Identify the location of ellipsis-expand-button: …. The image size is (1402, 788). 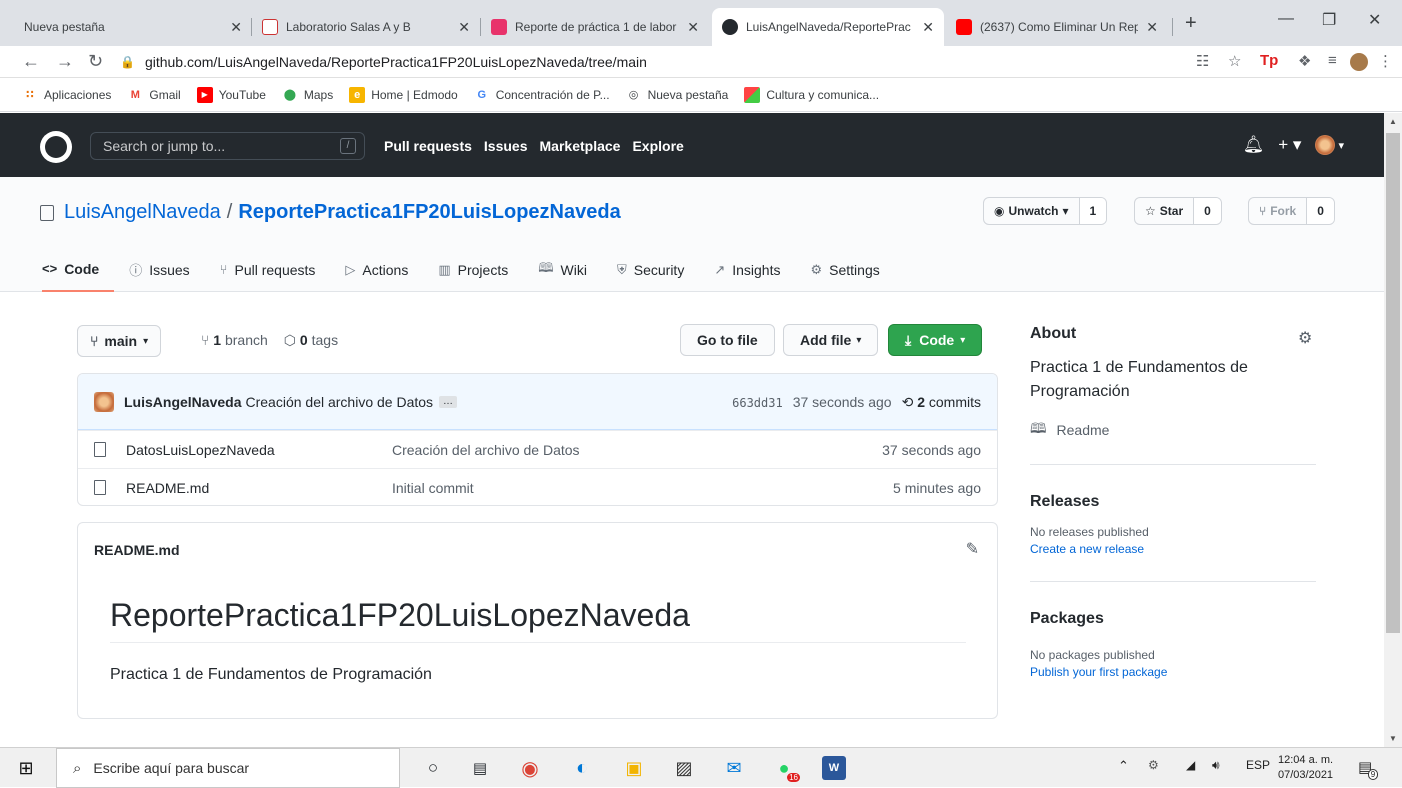
(448, 401).